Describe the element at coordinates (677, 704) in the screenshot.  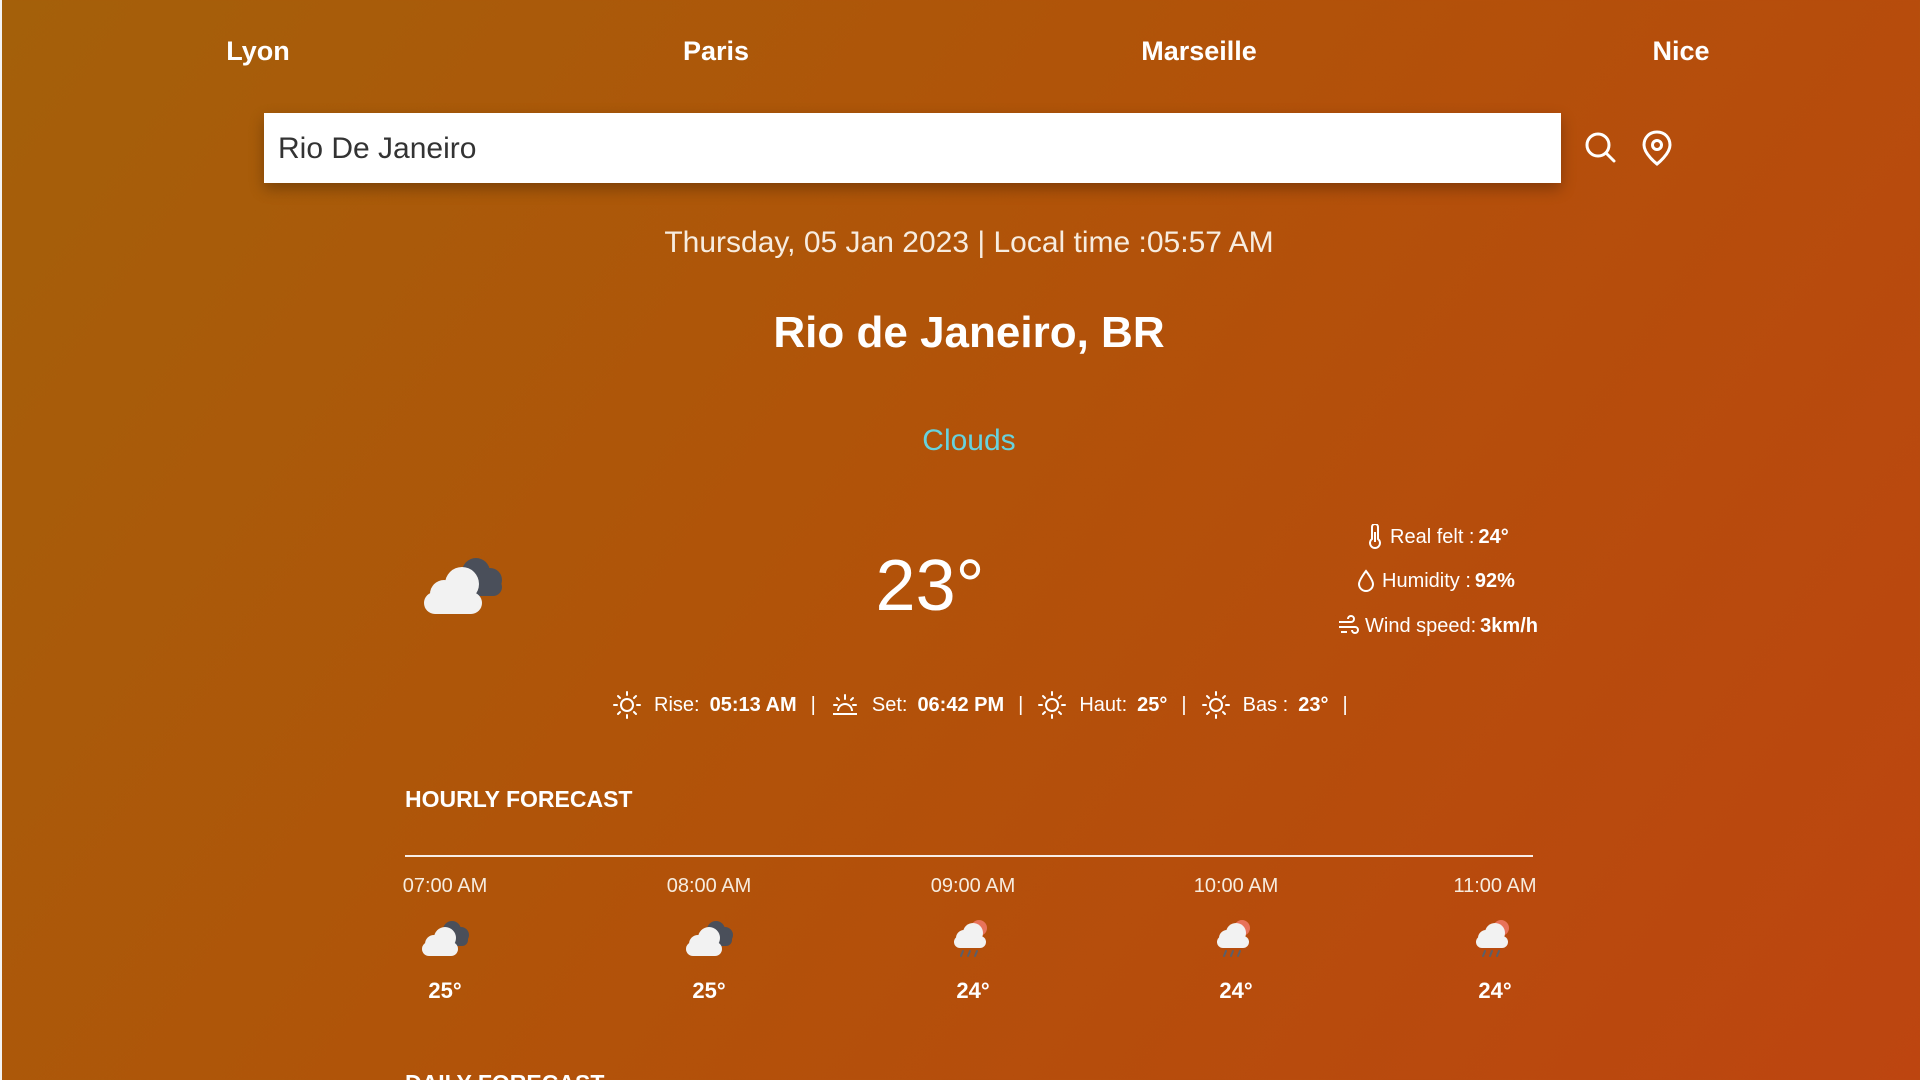
I see `sunrise-label: Rise:` at that location.